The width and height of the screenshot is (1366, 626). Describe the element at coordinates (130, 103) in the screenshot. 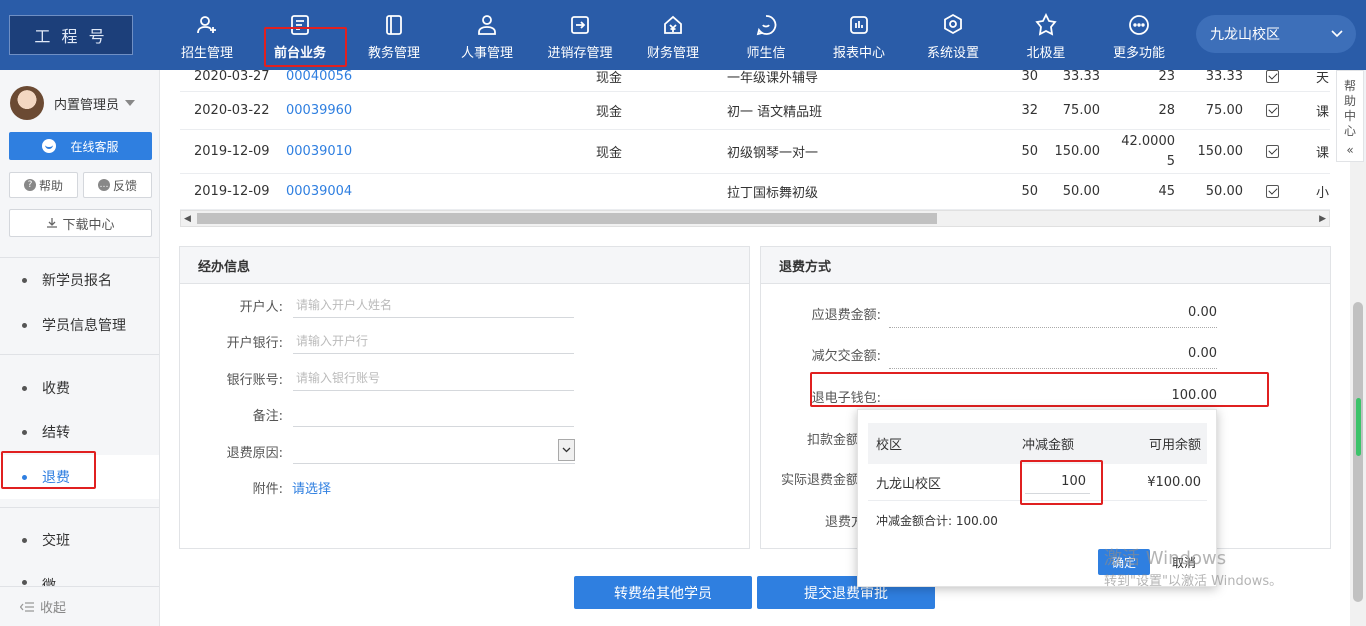

I see `caret-down-icon` at that location.